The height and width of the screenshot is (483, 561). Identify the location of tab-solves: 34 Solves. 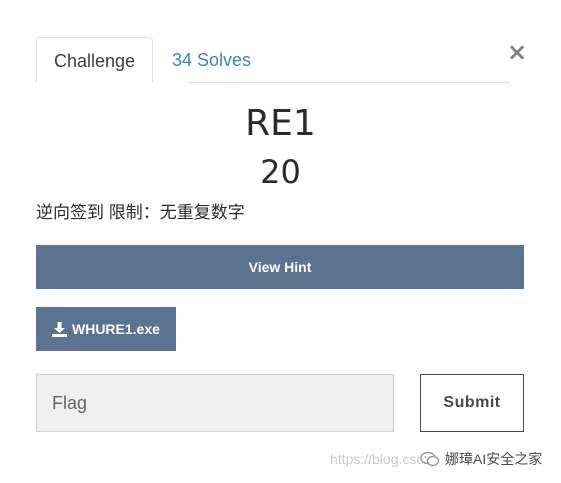
(211, 60).